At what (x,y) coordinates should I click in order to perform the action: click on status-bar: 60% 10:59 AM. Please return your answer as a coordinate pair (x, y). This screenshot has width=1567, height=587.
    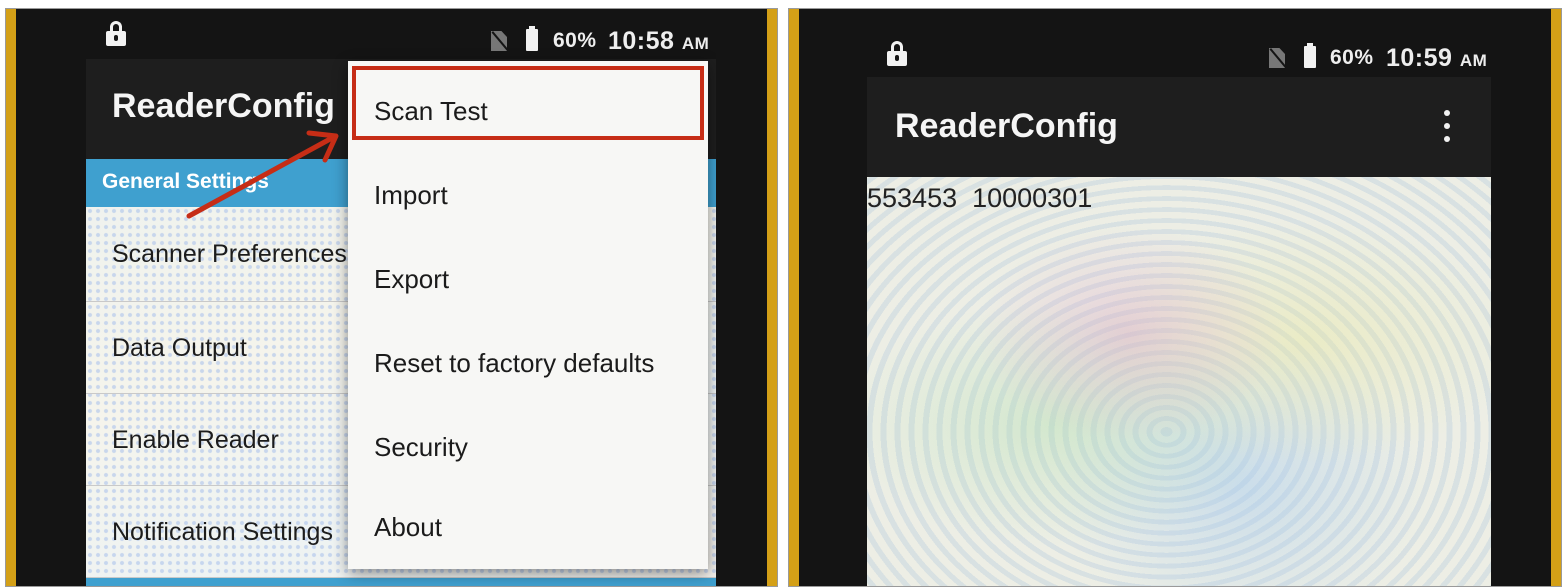
    Looking at the image, I should click on (1179, 40).